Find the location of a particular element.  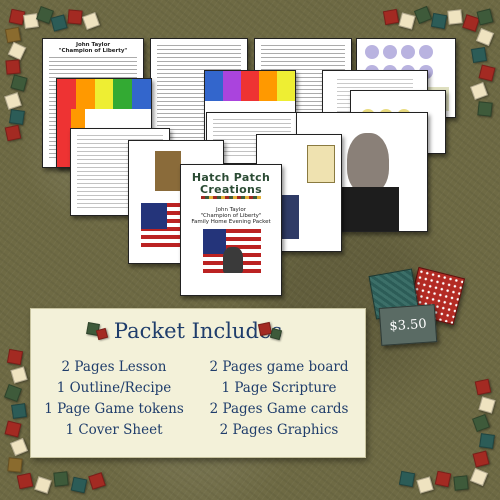

cover-product: Family Home Evening Packet is located at coordinates (231, 222).